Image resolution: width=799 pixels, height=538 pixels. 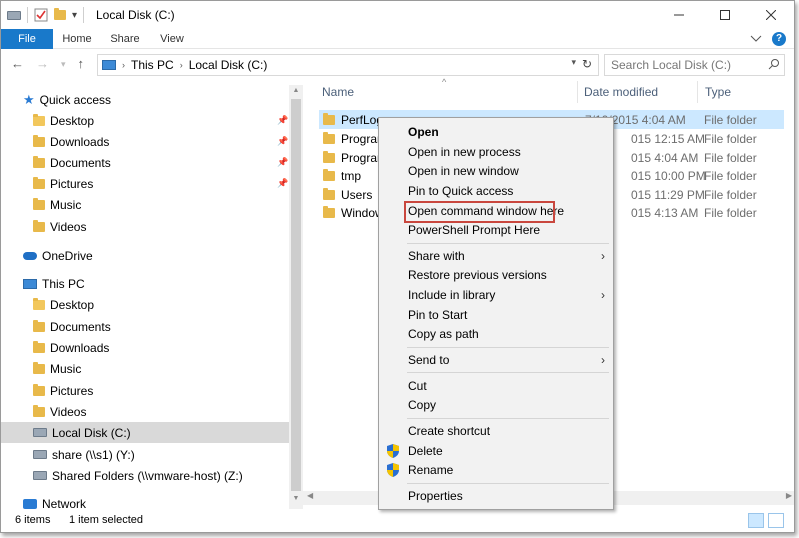 What do you see at coordinates (756, 39) in the screenshot?
I see `expand-ribbon-icon` at bounding box center [756, 39].